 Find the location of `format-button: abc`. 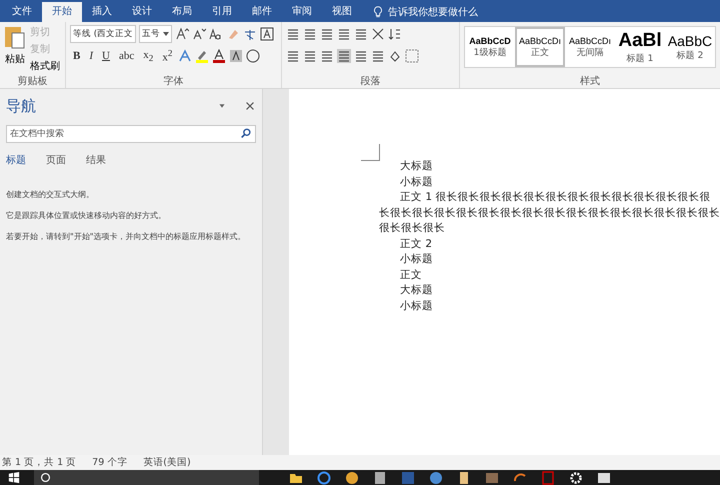

format-button: abc is located at coordinates (127, 56).